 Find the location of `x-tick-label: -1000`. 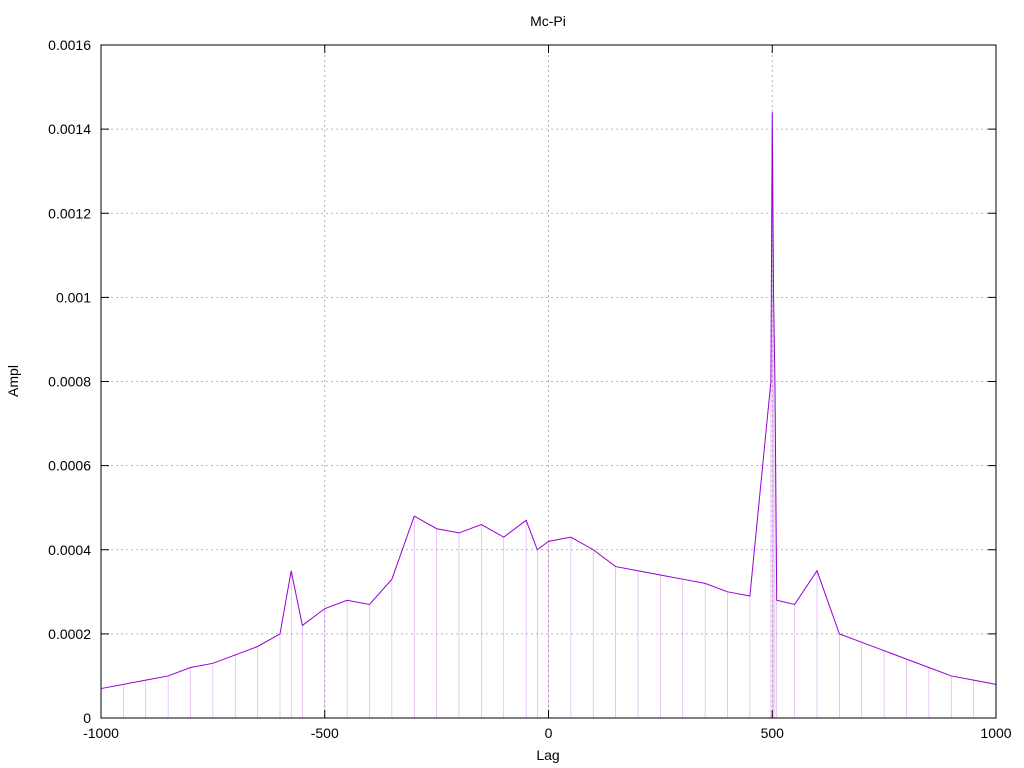

x-tick-label: -1000 is located at coordinates (101, 733).